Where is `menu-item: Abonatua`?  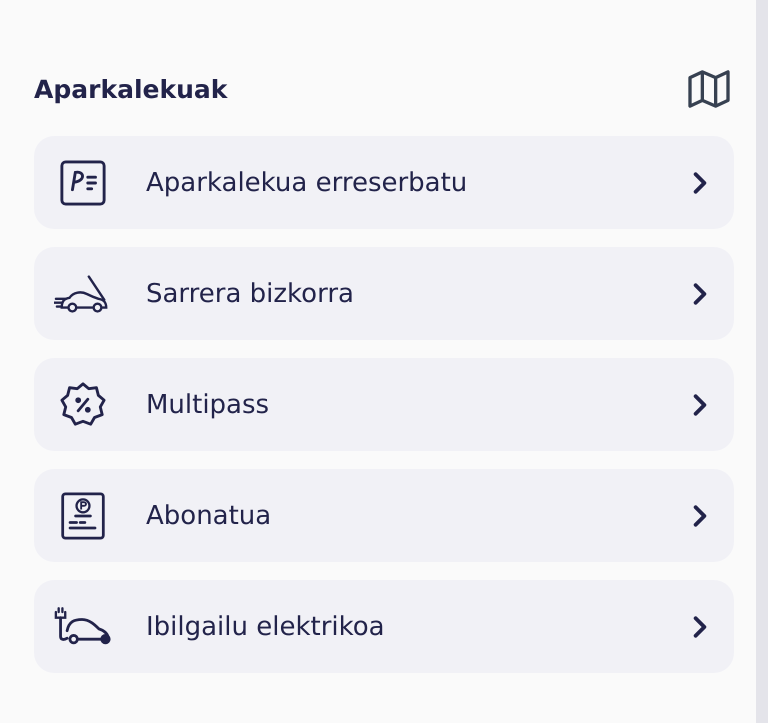
menu-item: Abonatua is located at coordinates (384, 515).